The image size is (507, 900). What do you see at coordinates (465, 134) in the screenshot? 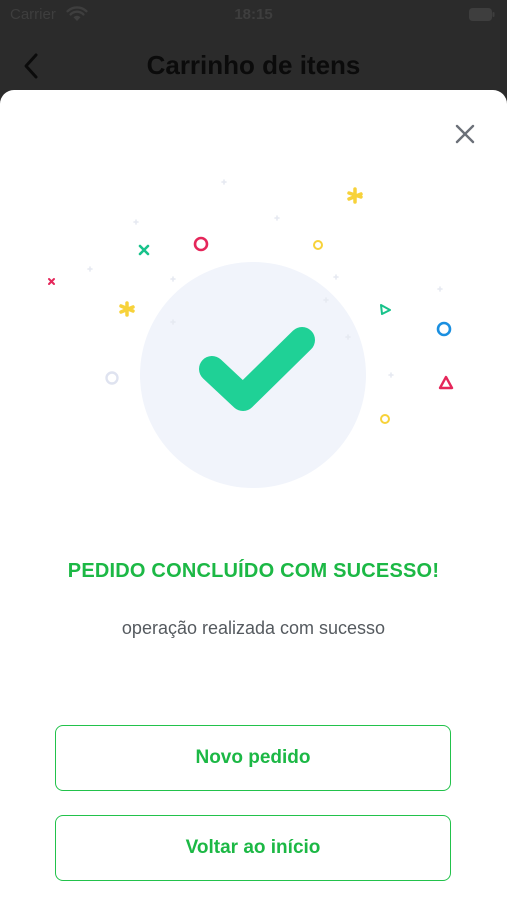
I see `close-icon` at bounding box center [465, 134].